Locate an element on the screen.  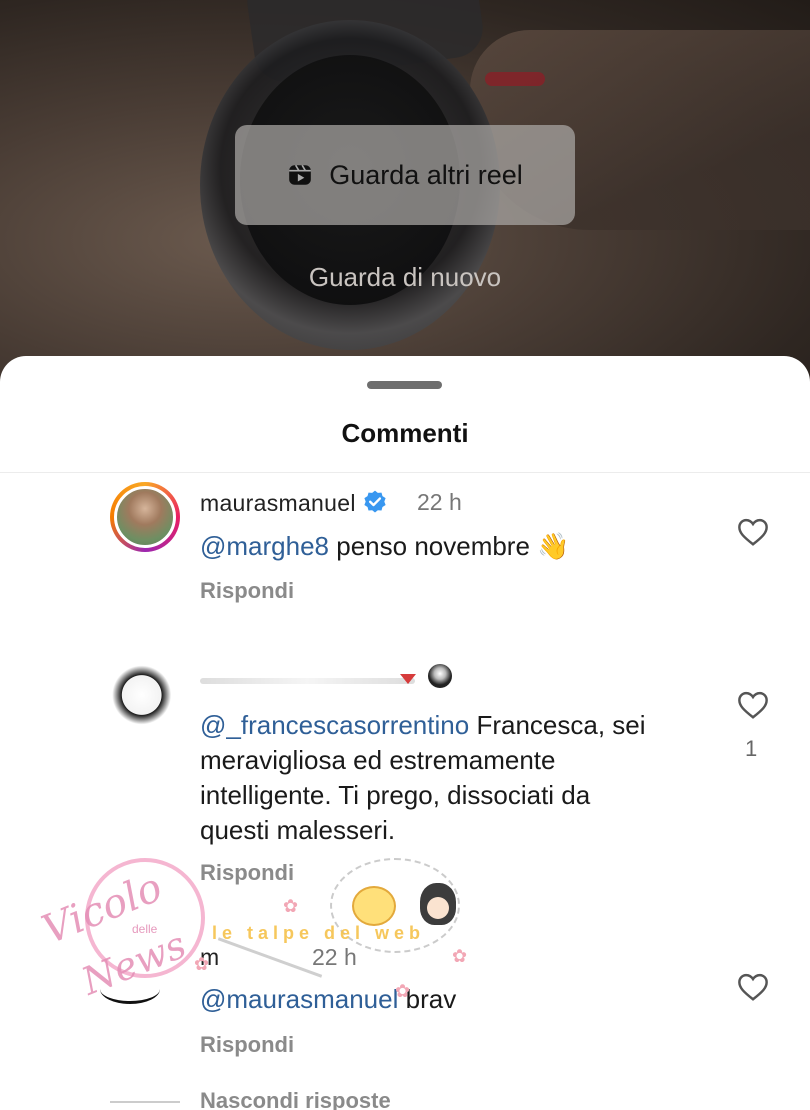
hide-replies-button: Nascondi risposte is located at coordinates (295, 1099).